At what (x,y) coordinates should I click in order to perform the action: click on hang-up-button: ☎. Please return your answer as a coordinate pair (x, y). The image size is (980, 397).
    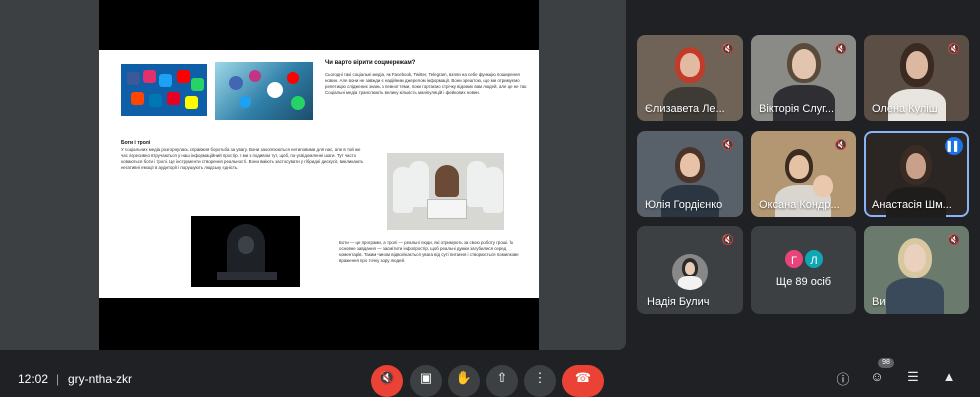
    Looking at the image, I should click on (583, 381).